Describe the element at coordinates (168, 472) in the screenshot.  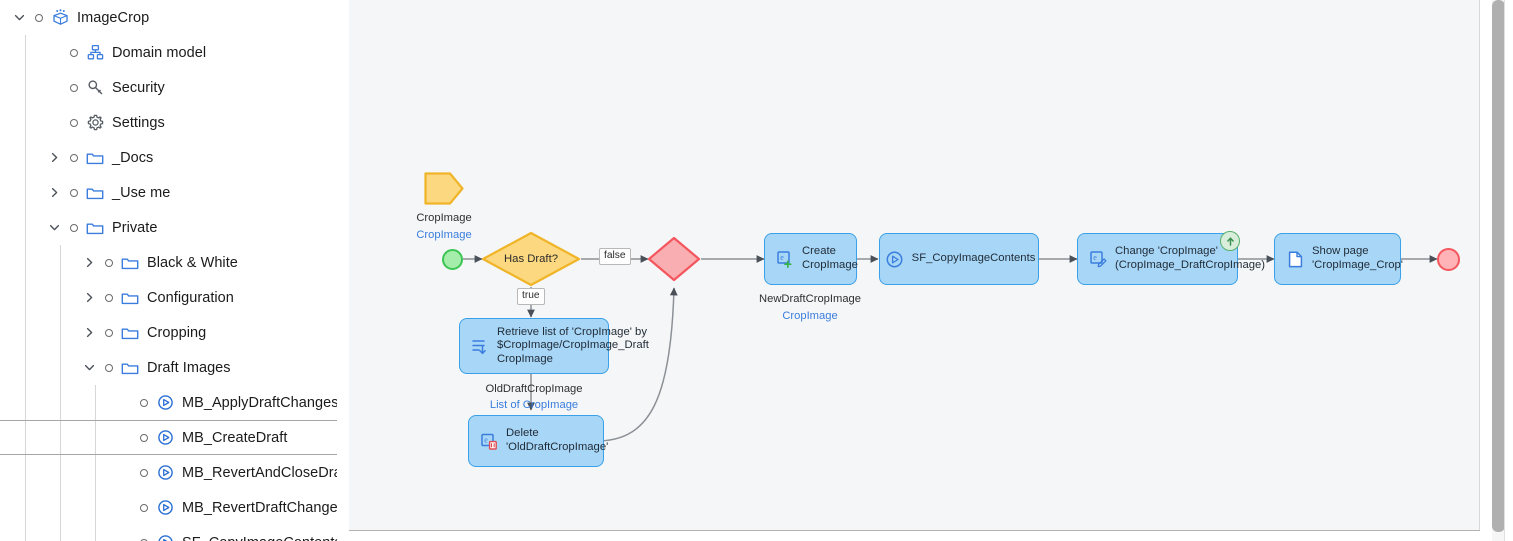
I see `tree-item-mb-revertandclosedraft: MB_RevertAndCloseDraft` at that location.